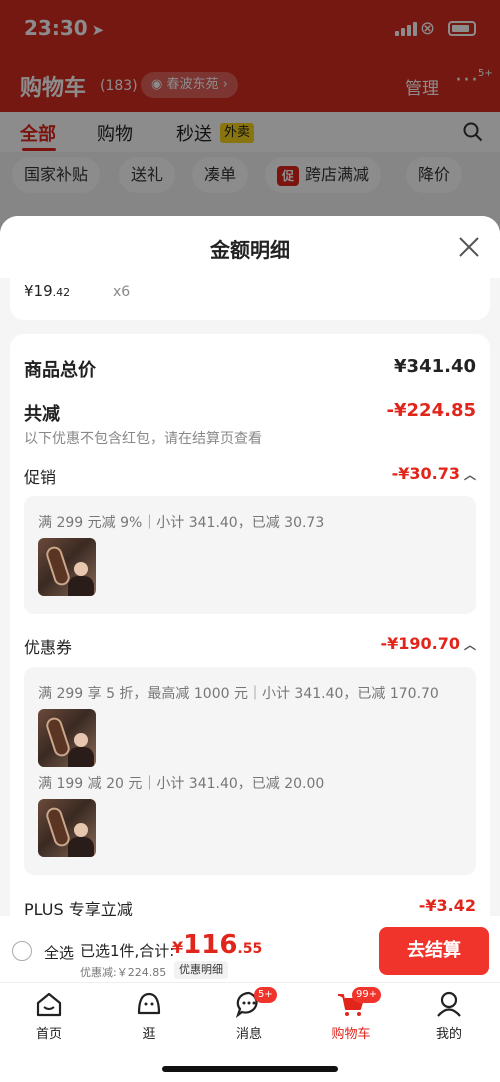 This screenshot has width=500, height=1082. Describe the element at coordinates (265, 995) in the screenshot. I see `message-badge: 5+` at that location.